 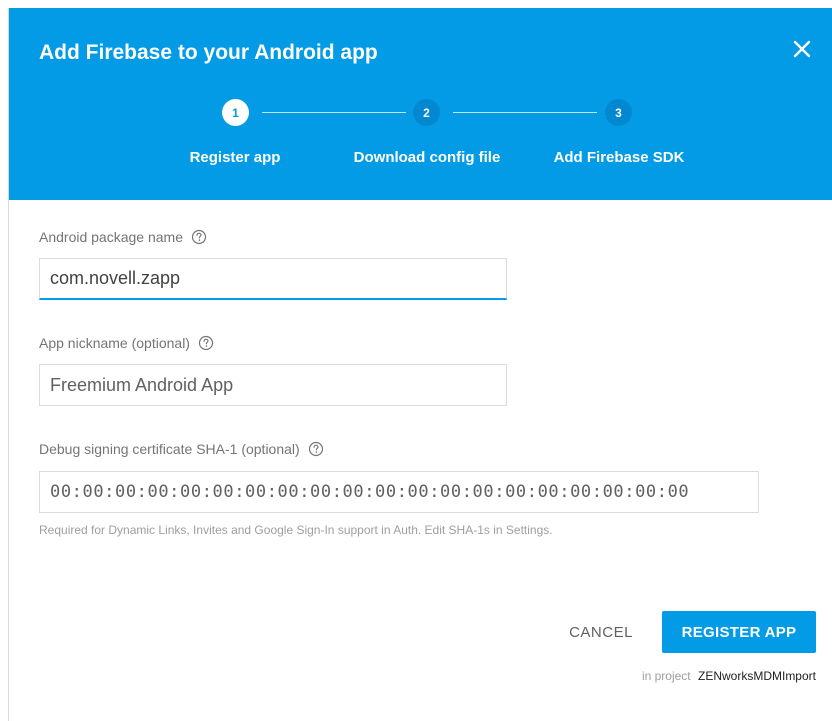 I want to click on project-name: ZENworksMDMImport, so click(x=756, y=676).